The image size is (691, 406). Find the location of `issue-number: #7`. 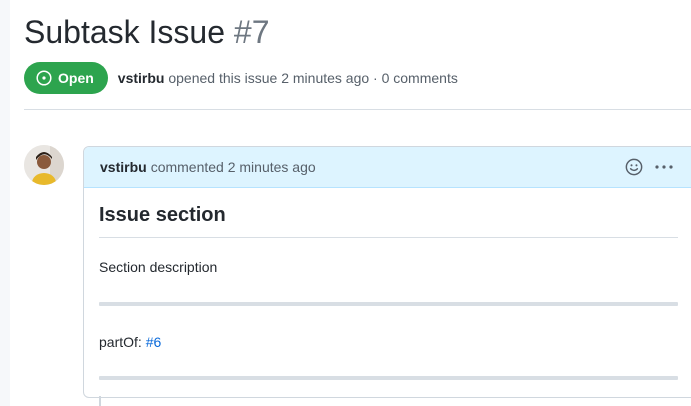

issue-number: #7 is located at coordinates (251, 32).